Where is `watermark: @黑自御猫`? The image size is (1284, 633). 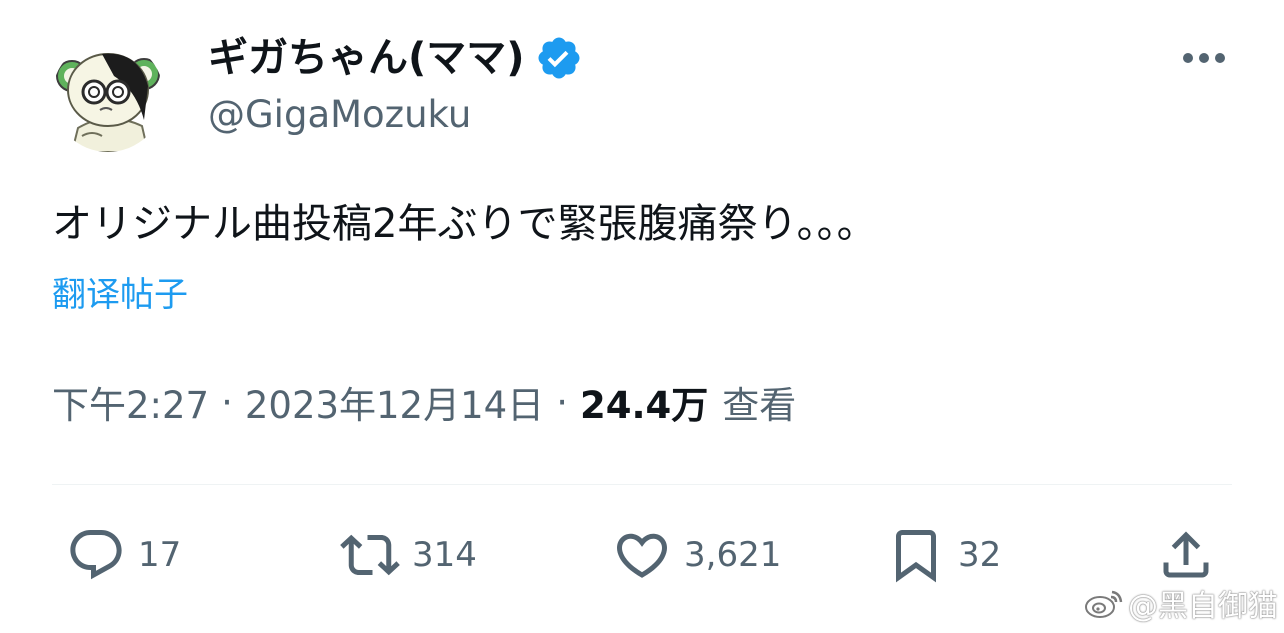 watermark: @黑自御猫 is located at coordinates (1181, 603).